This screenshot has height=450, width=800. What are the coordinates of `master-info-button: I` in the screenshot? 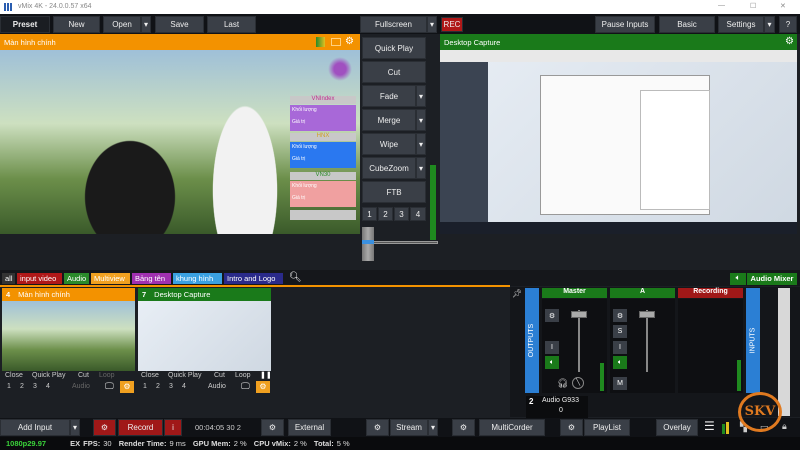 It's located at (552, 347).